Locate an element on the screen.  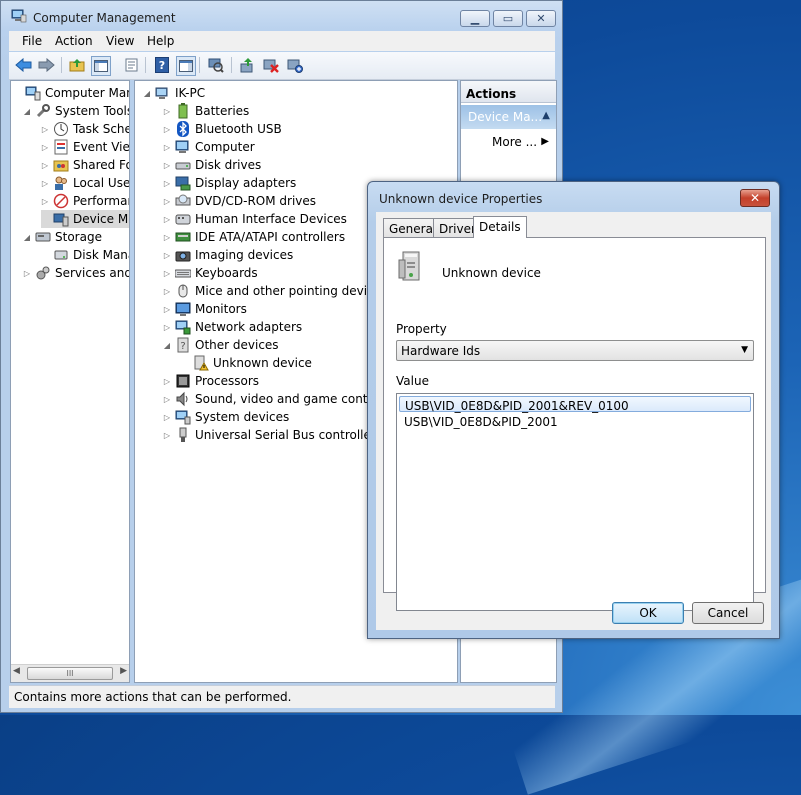
device-category-monitors: ▷ Monitors is located at coordinates (205, 309).